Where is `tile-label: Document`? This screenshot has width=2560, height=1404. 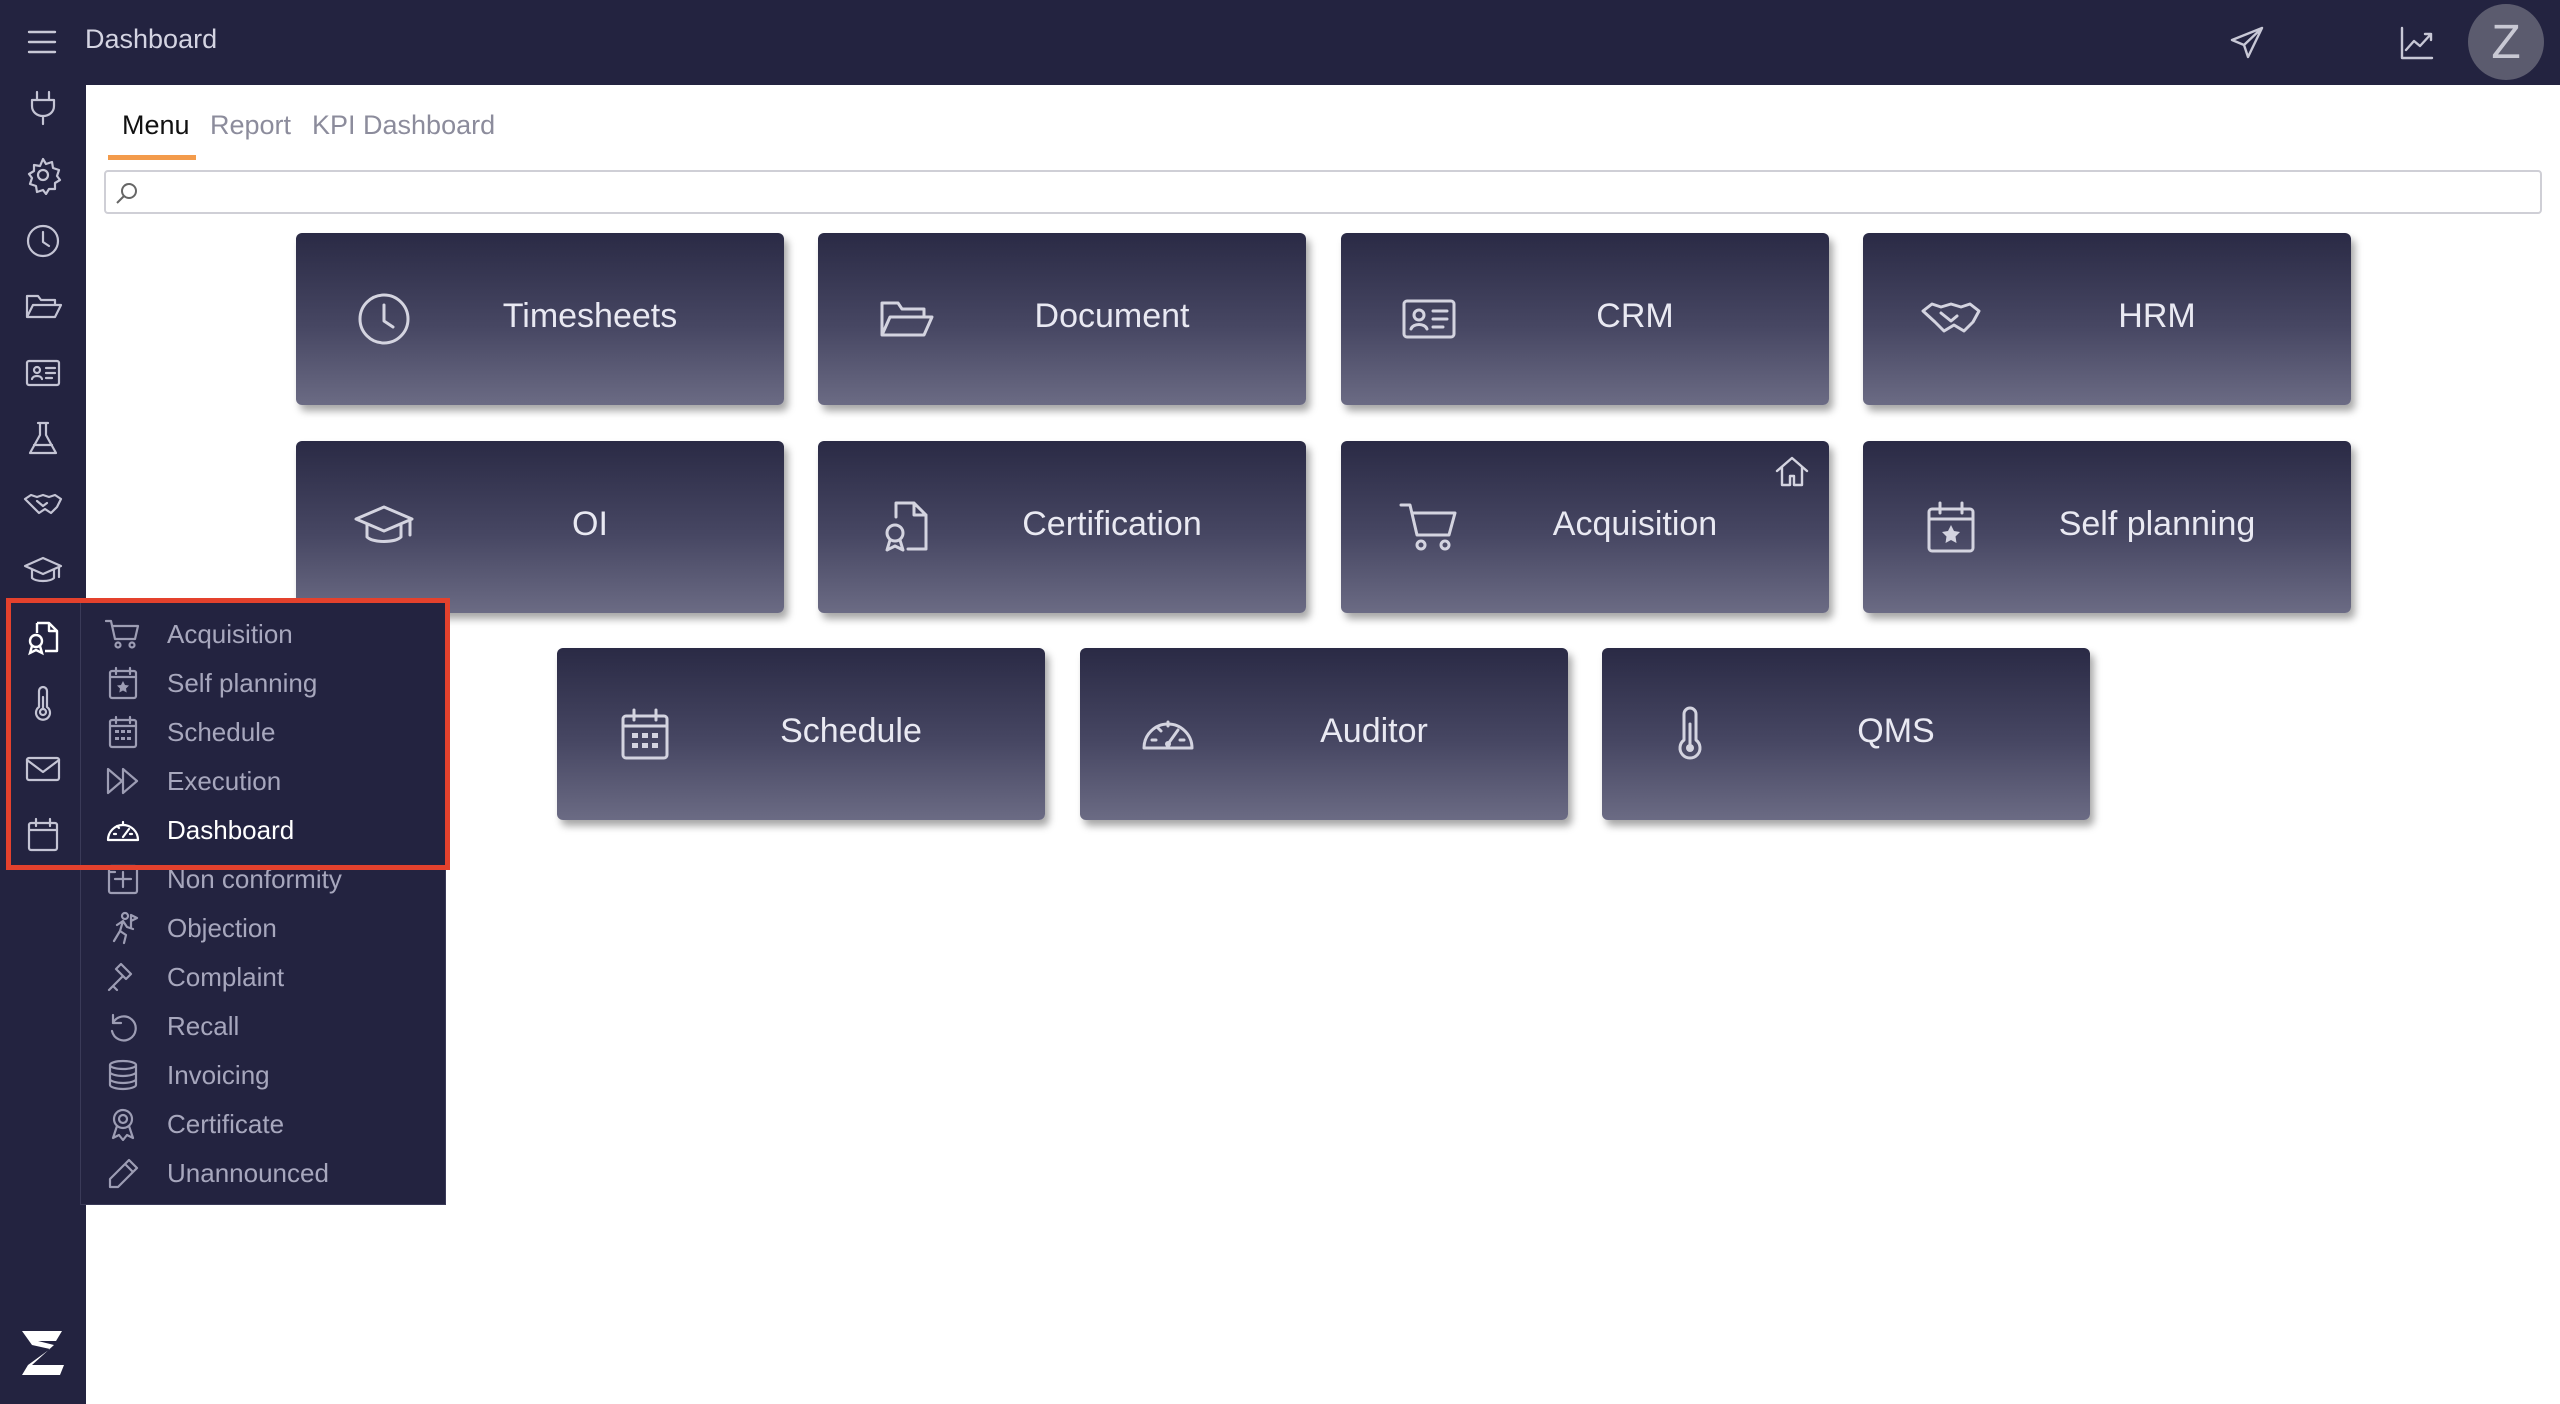
tile-label: Document is located at coordinates (1112, 316).